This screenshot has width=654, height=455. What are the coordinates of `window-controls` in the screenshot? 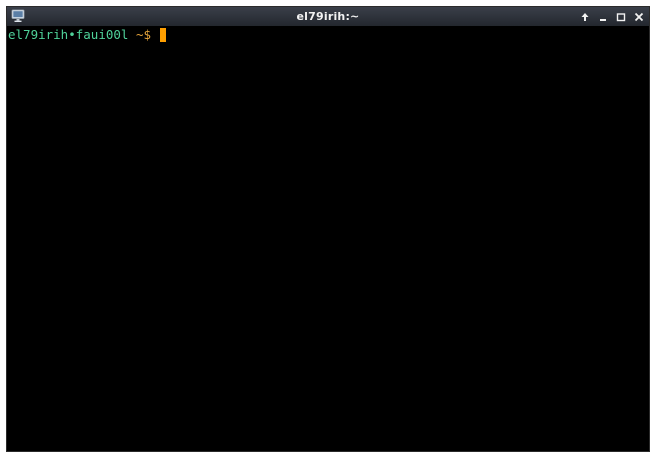 It's located at (612, 16).